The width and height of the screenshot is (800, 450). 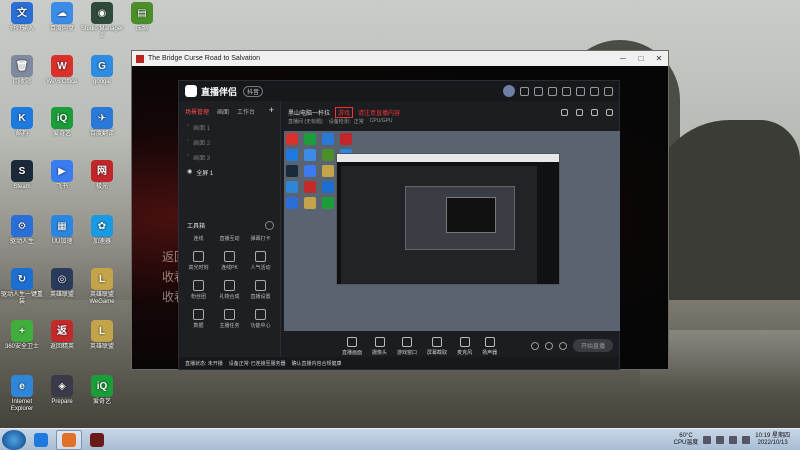 I want to click on minimize-icon, so click(x=594, y=91).